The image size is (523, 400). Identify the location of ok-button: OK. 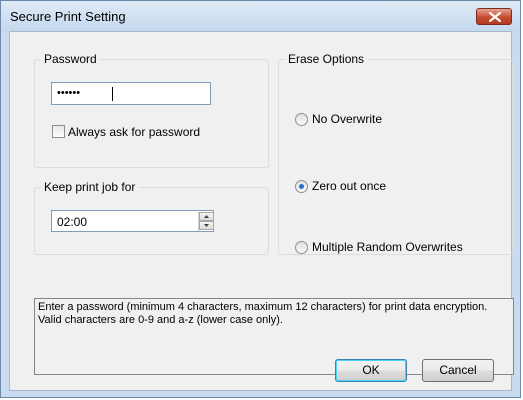
(371, 370).